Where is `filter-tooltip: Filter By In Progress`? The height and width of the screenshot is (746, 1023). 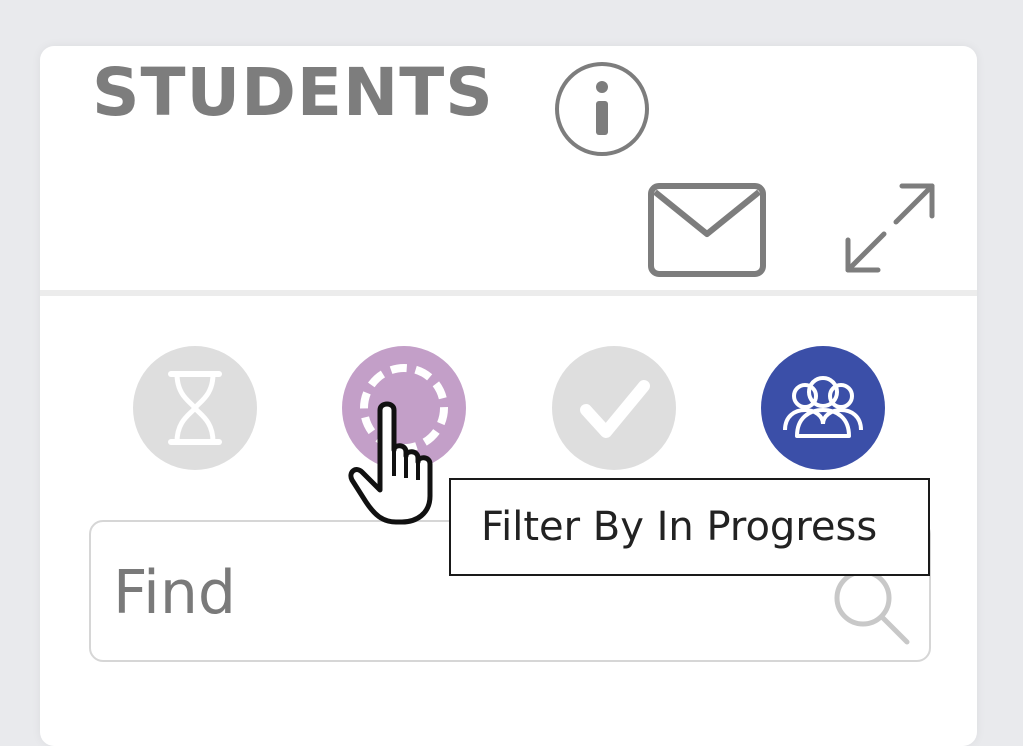 filter-tooltip: Filter By In Progress is located at coordinates (689, 527).